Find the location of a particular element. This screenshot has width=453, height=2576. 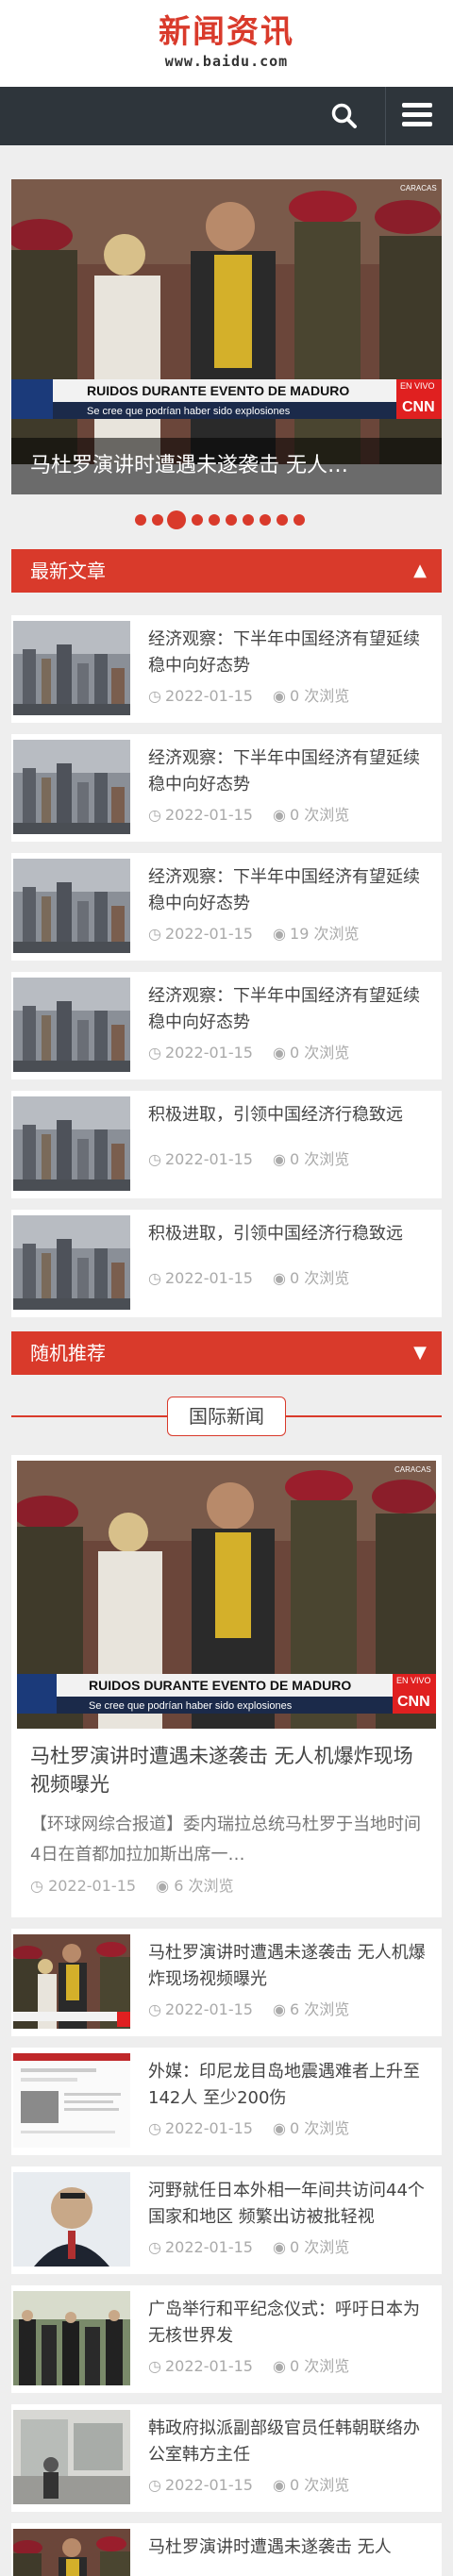

site-header: 新闻资讯 www.baidu.com is located at coordinates (227, 43).